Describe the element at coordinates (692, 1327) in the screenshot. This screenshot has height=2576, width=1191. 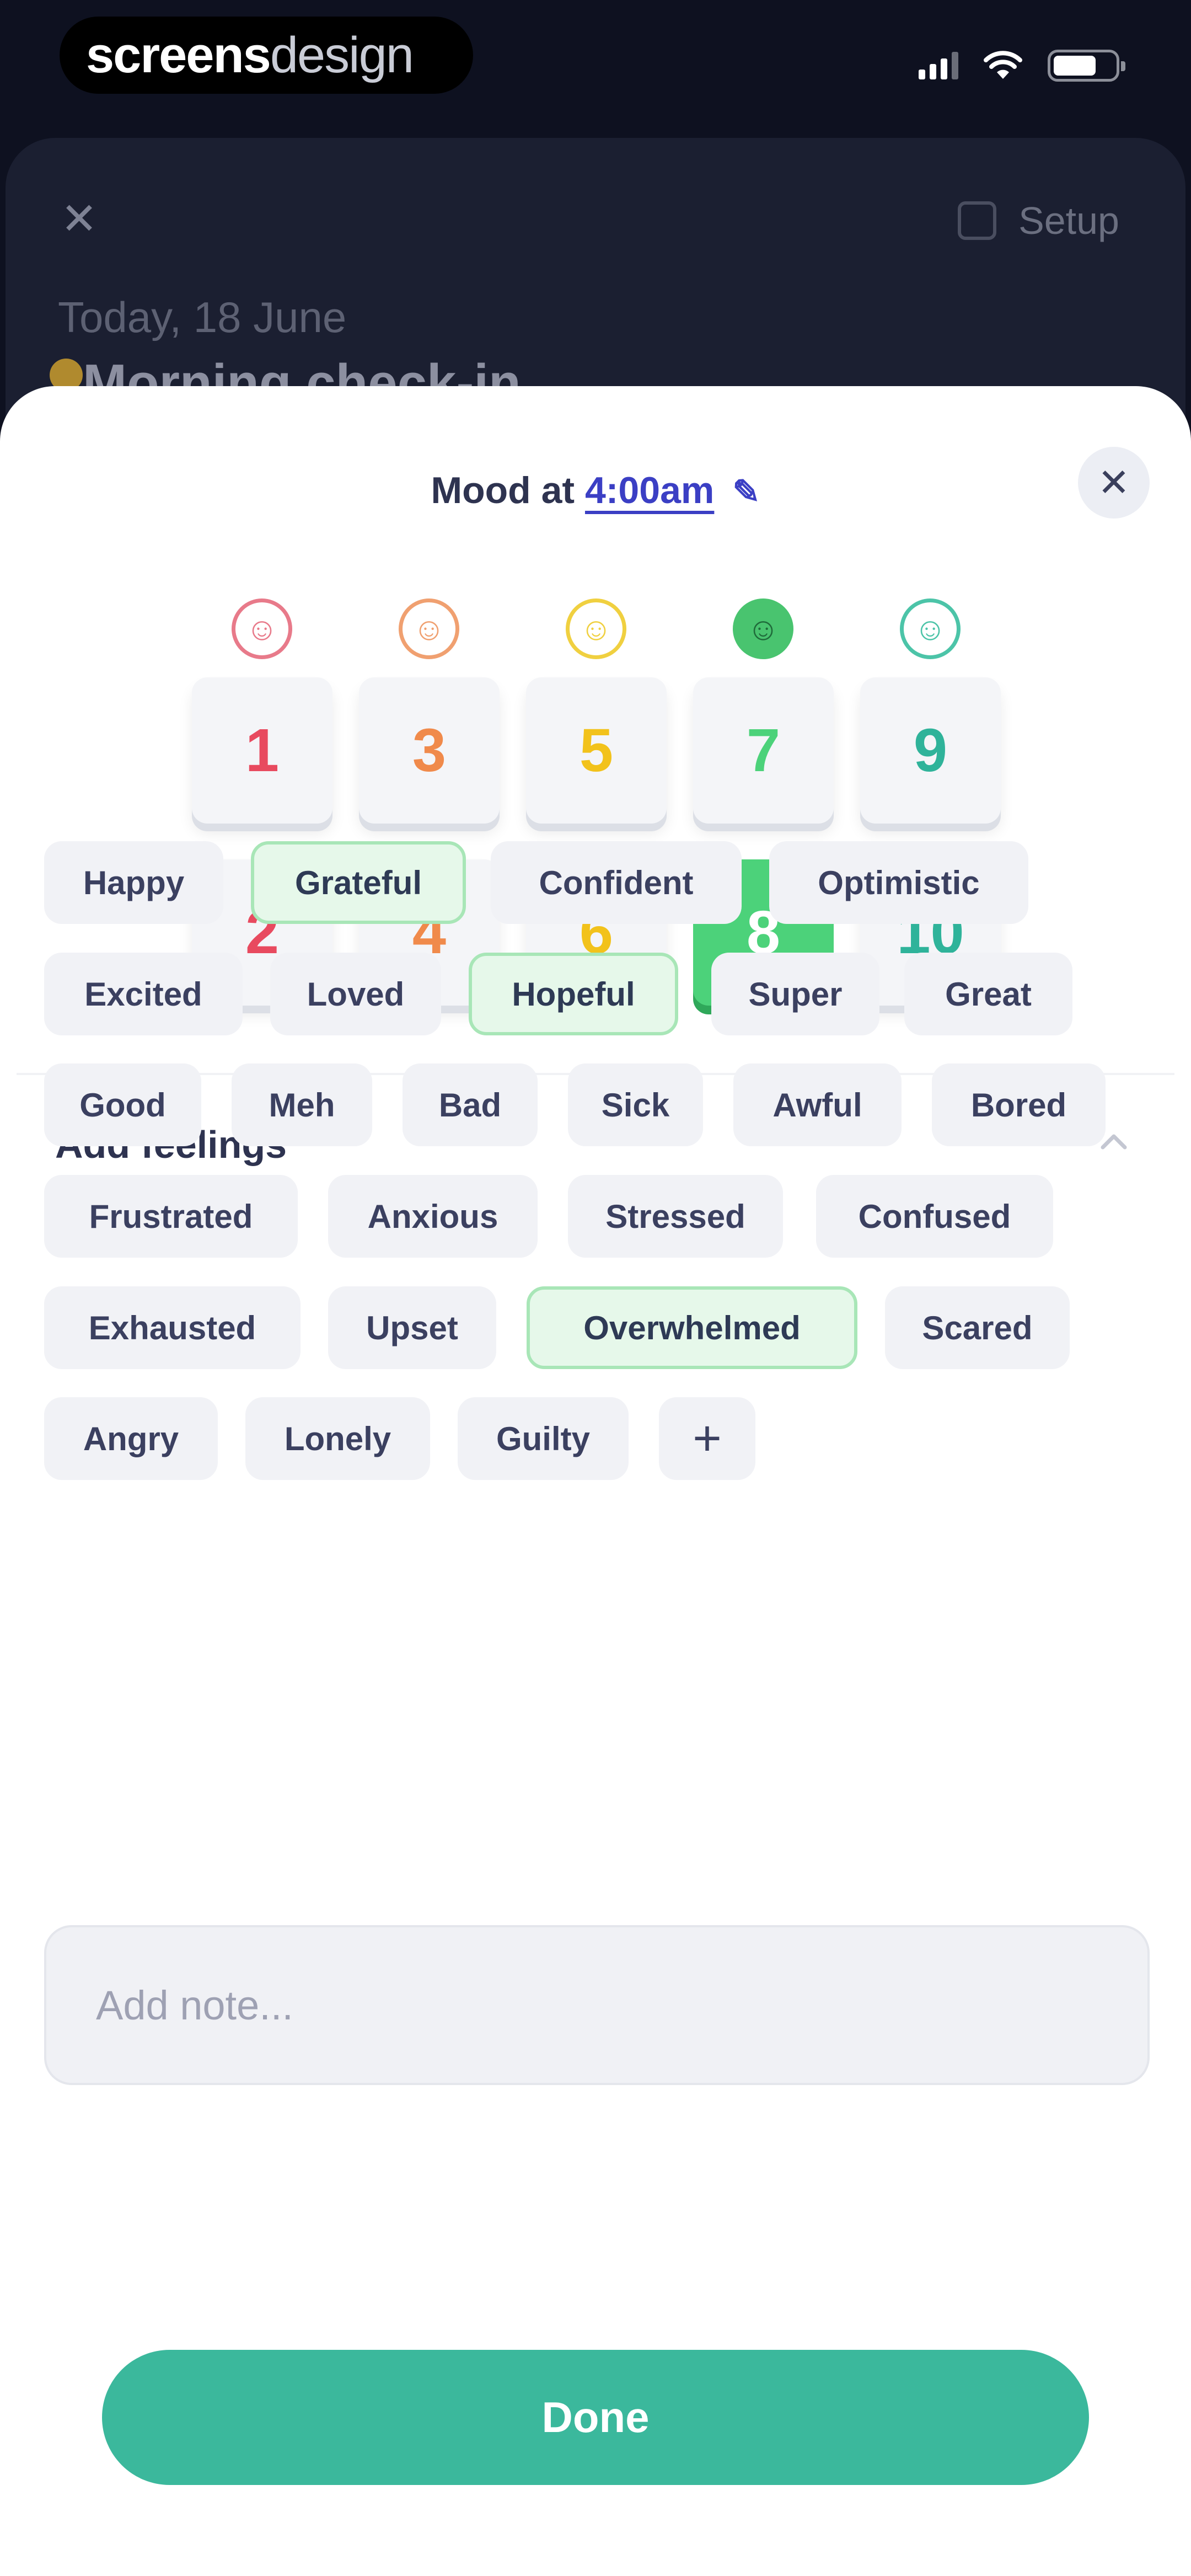
I see `feeling-chip-overwhelmed: Overwhelmed` at that location.